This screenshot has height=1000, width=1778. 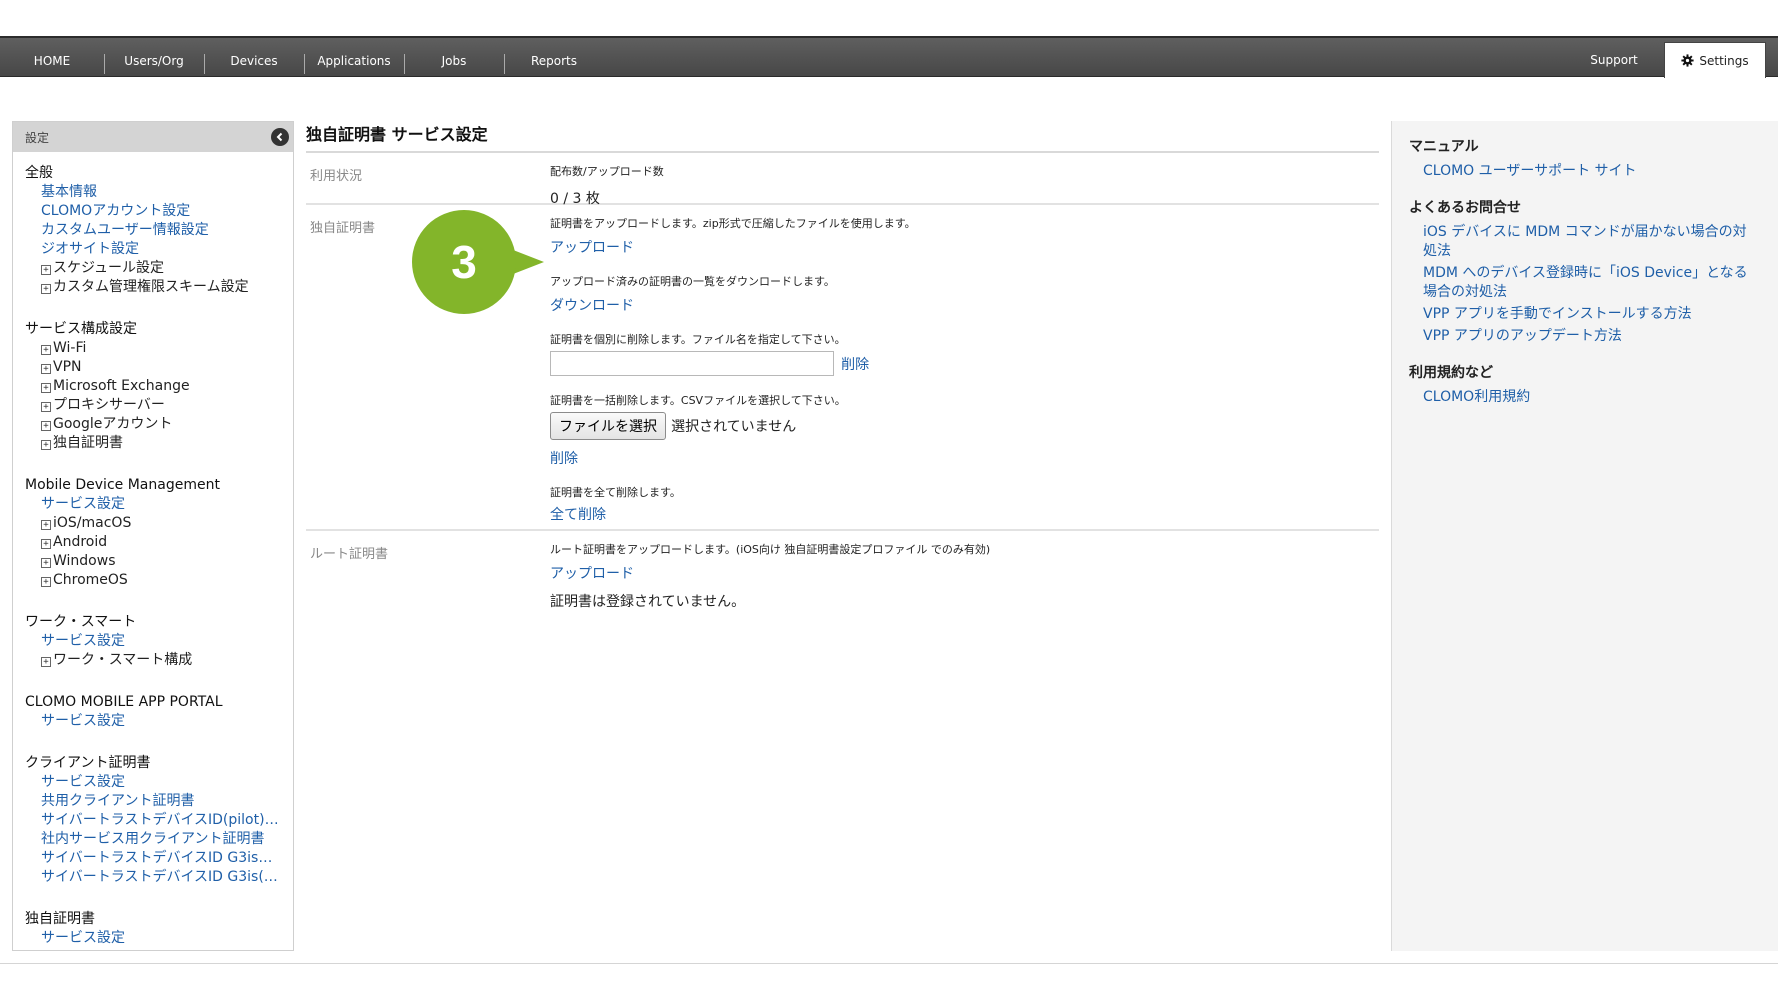 I want to click on filename-input, so click(x=692, y=363).